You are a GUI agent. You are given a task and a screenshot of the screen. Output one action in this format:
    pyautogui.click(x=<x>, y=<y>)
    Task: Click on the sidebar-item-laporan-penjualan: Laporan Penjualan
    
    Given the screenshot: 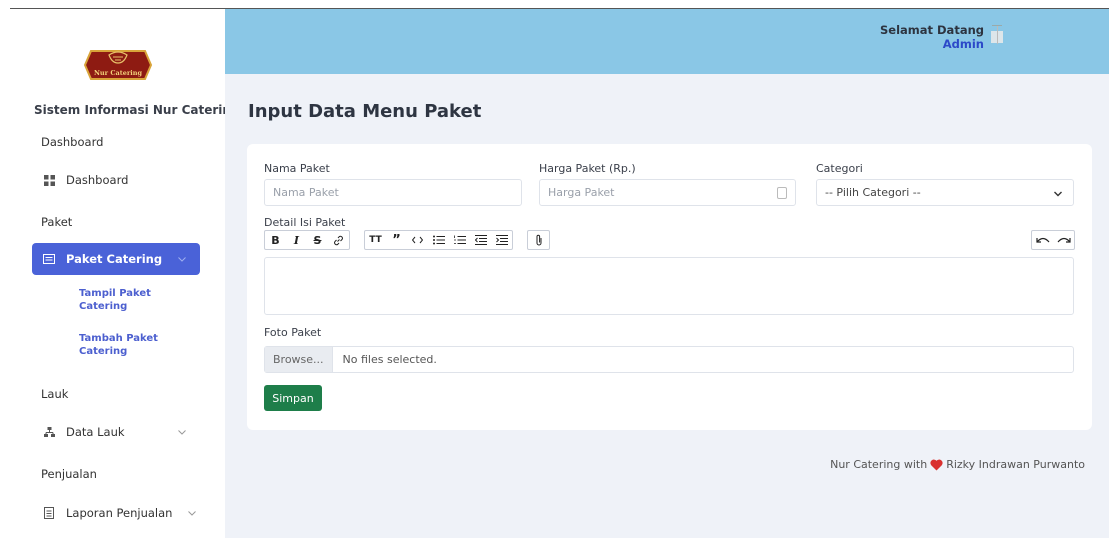 What is the action you would take?
    pyautogui.click(x=122, y=513)
    